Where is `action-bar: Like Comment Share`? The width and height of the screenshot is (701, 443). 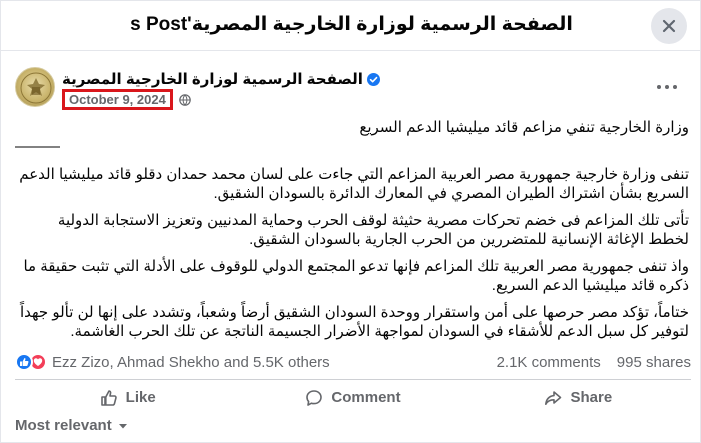 action-bar: Like Comment Share is located at coordinates (353, 395).